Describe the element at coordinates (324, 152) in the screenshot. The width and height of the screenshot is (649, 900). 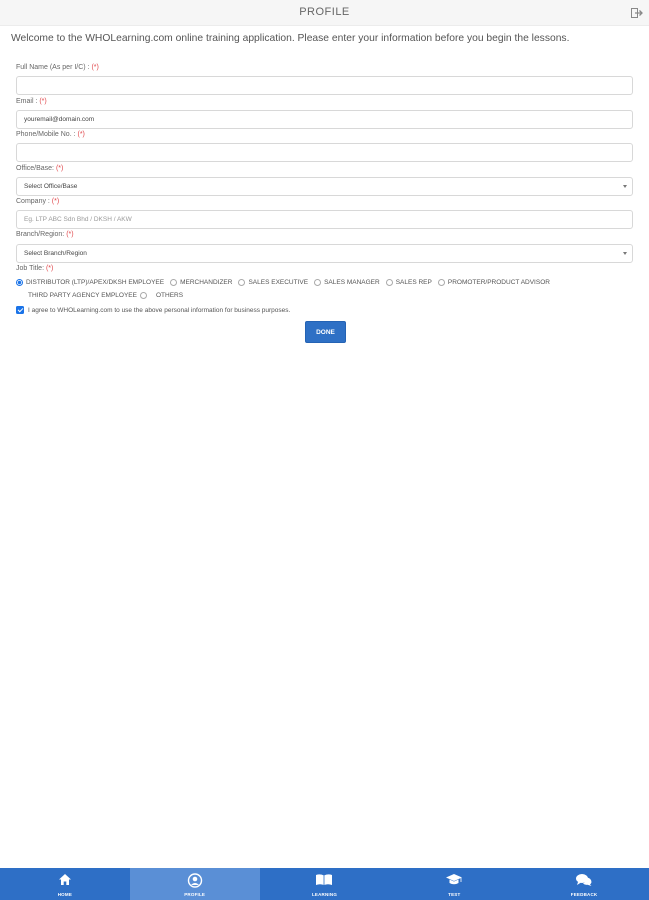
I see `phone-field` at that location.